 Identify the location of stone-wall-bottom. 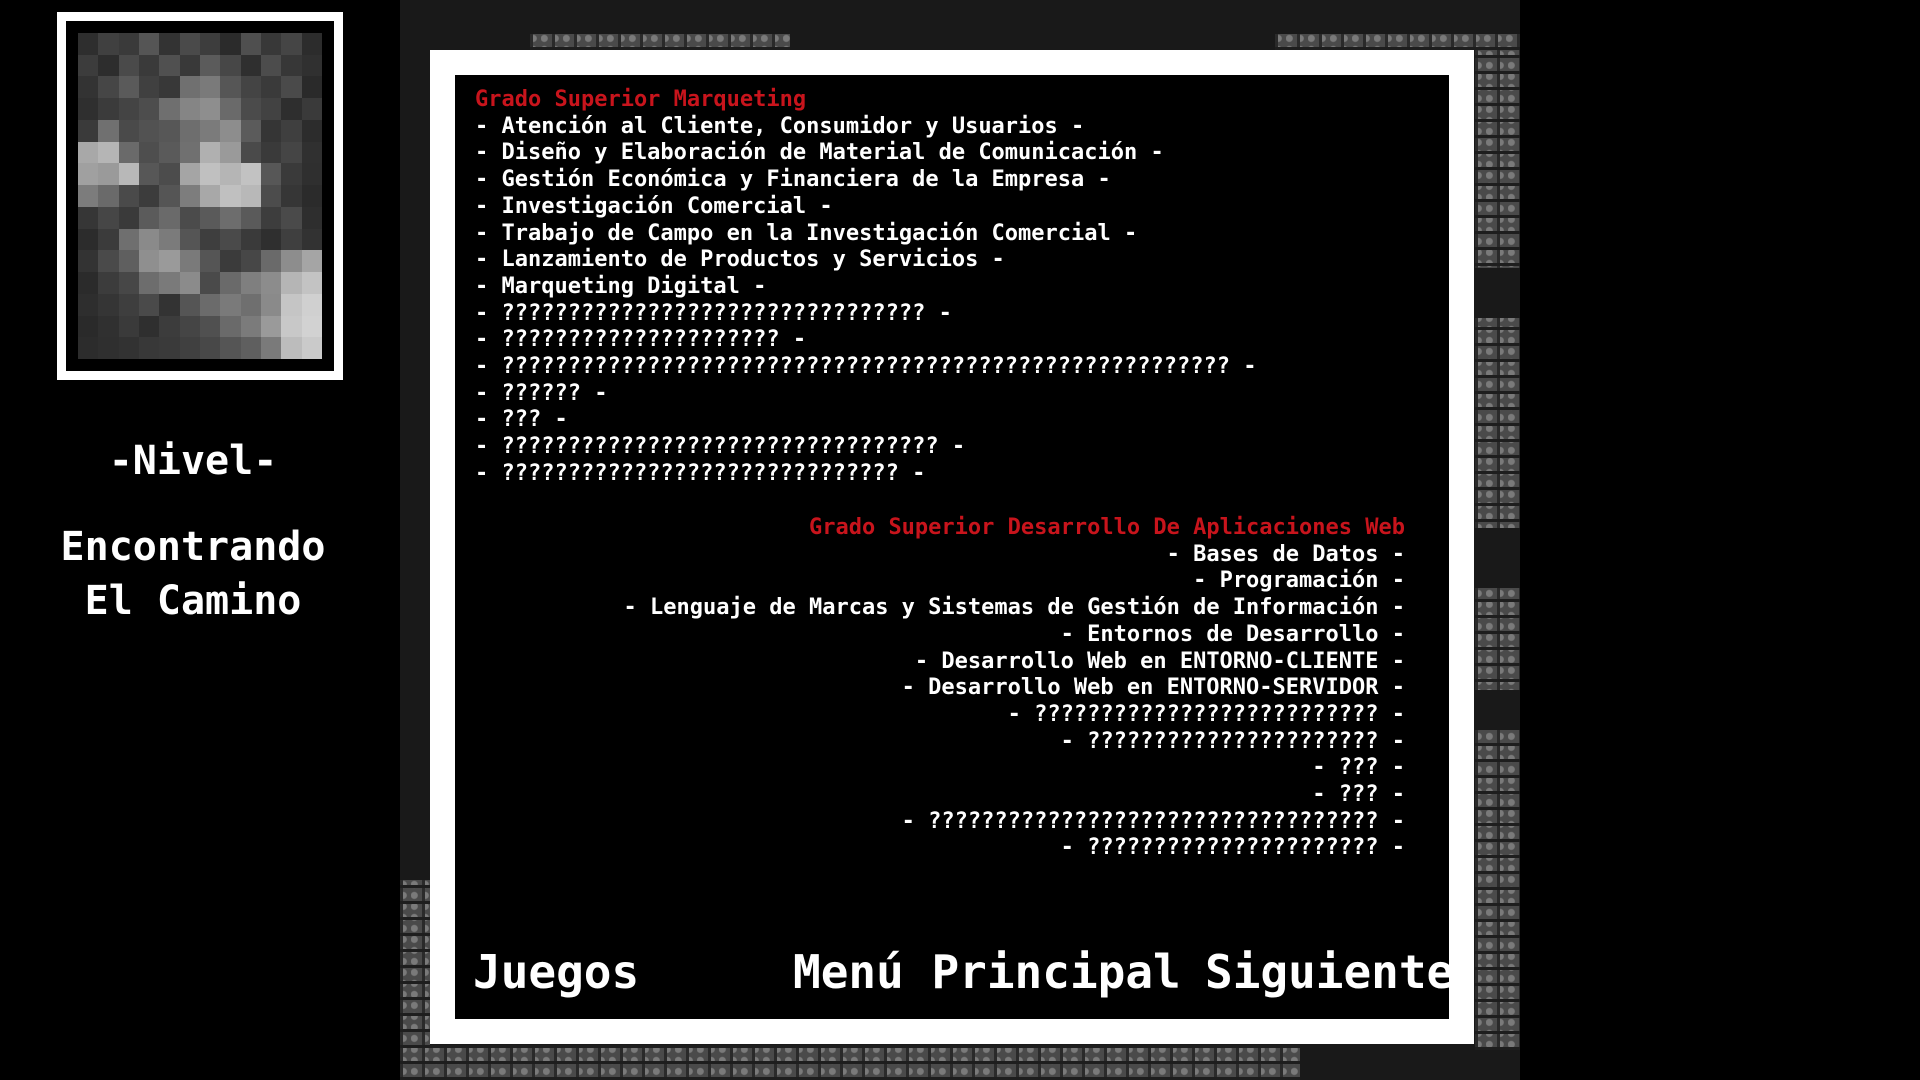
(850, 1062).